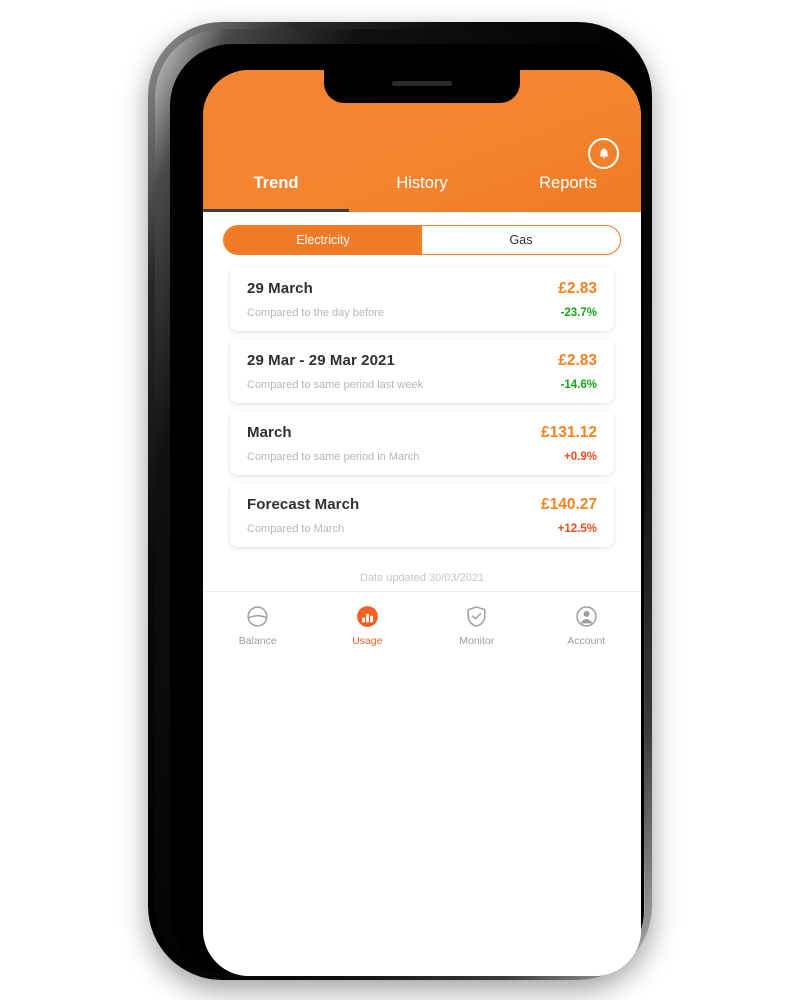 Image resolution: width=800 pixels, height=1000 pixels. I want to click on fuel-type-segmented-control: Electricity Gas, so click(422, 240).